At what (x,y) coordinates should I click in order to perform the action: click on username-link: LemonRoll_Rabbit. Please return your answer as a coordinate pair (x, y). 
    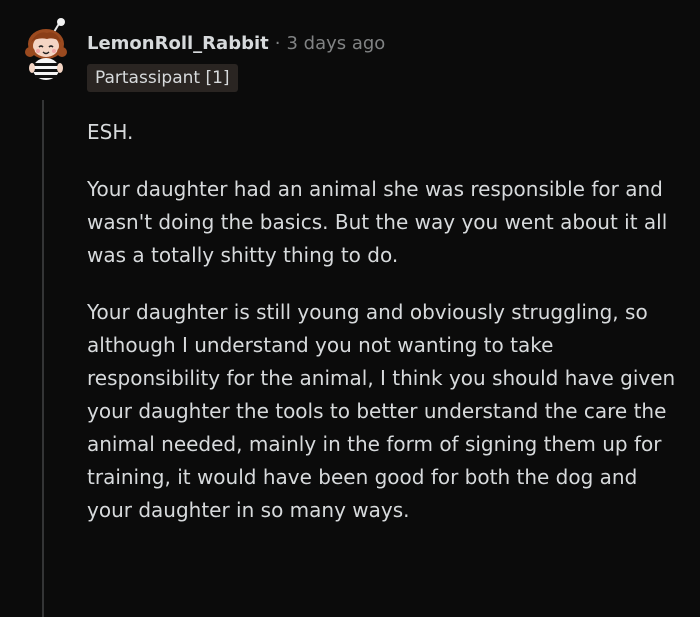
    Looking at the image, I should click on (178, 43).